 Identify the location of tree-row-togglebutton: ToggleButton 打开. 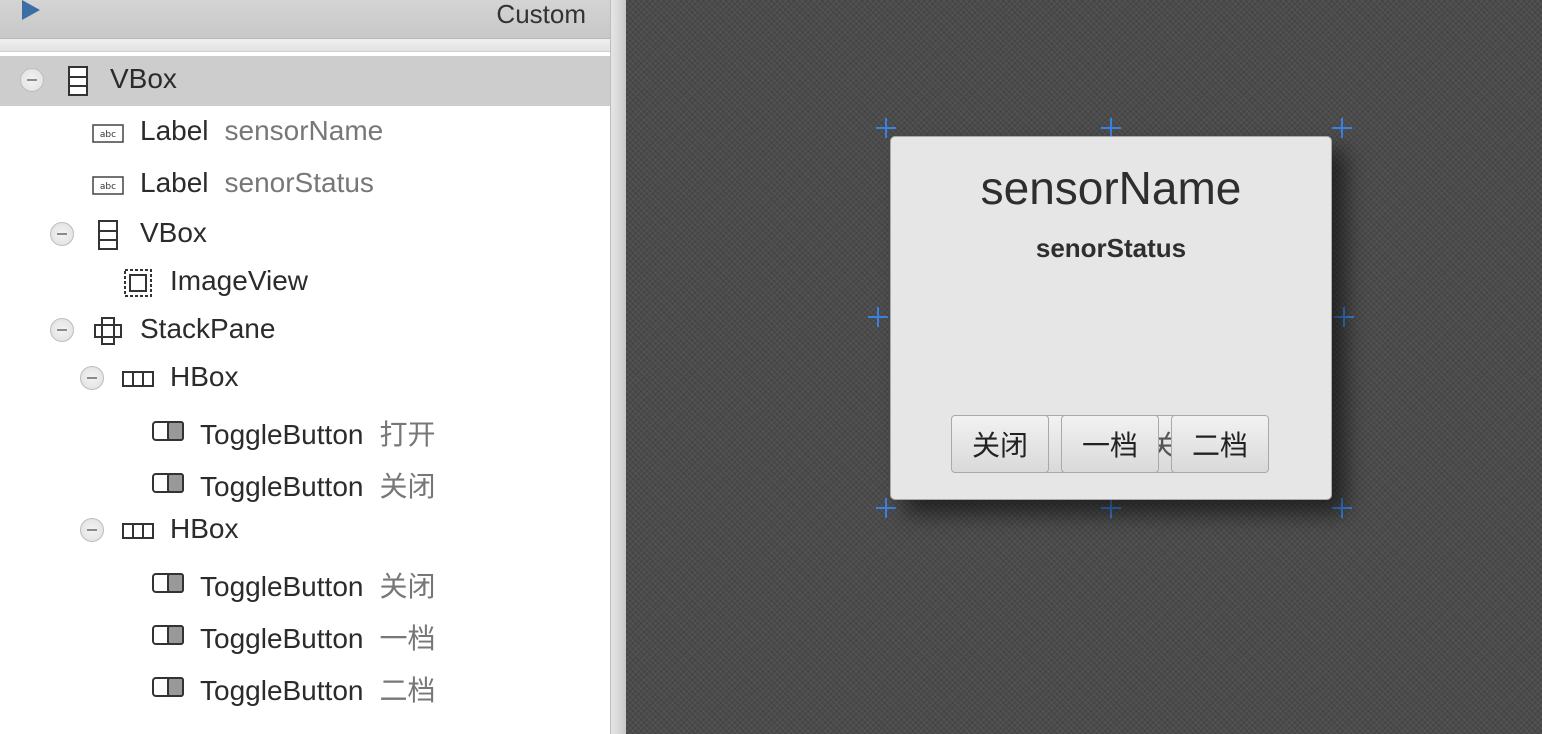
(305, 431).